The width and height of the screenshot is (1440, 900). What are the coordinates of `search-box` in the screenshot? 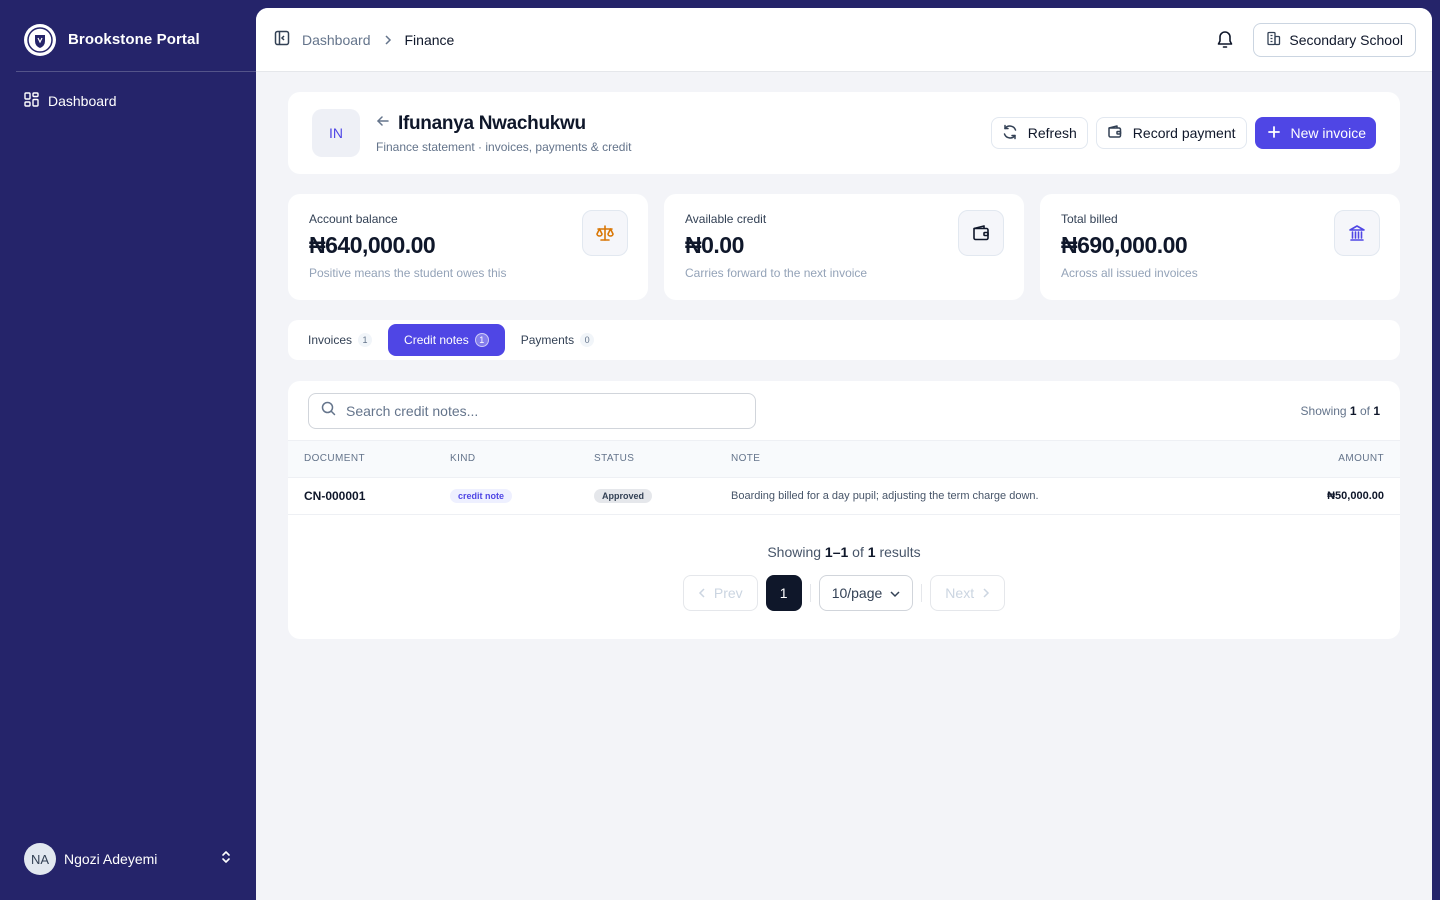 It's located at (532, 410).